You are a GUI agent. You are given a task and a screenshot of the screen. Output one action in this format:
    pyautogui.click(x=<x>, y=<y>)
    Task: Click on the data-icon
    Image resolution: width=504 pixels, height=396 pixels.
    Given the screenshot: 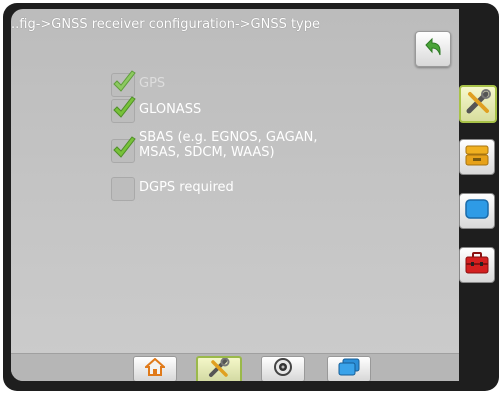 What is the action you would take?
    pyautogui.click(x=349, y=369)
    